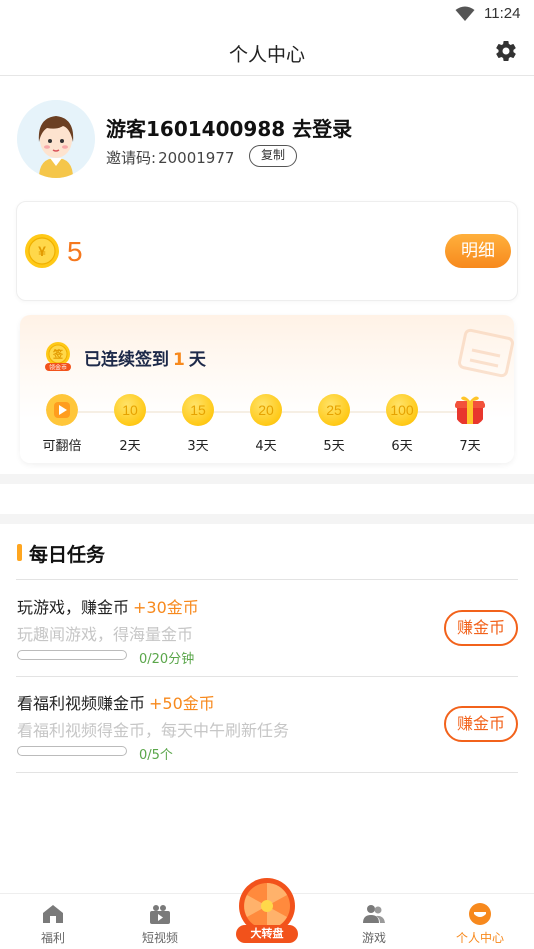 This screenshot has height=949, width=534. What do you see at coordinates (67, 555) in the screenshot?
I see `tasks-title: 每日任务` at bounding box center [67, 555].